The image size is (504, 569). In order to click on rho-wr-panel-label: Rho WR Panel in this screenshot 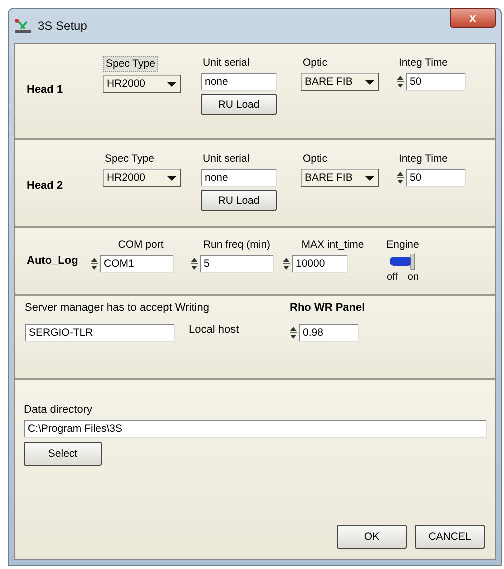, I will do `click(328, 308)`.